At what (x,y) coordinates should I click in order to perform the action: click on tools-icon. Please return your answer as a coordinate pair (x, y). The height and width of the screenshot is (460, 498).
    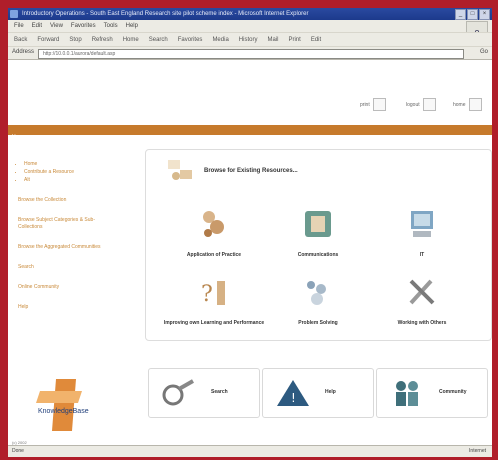
    Looking at the image, I should click on (422, 292).